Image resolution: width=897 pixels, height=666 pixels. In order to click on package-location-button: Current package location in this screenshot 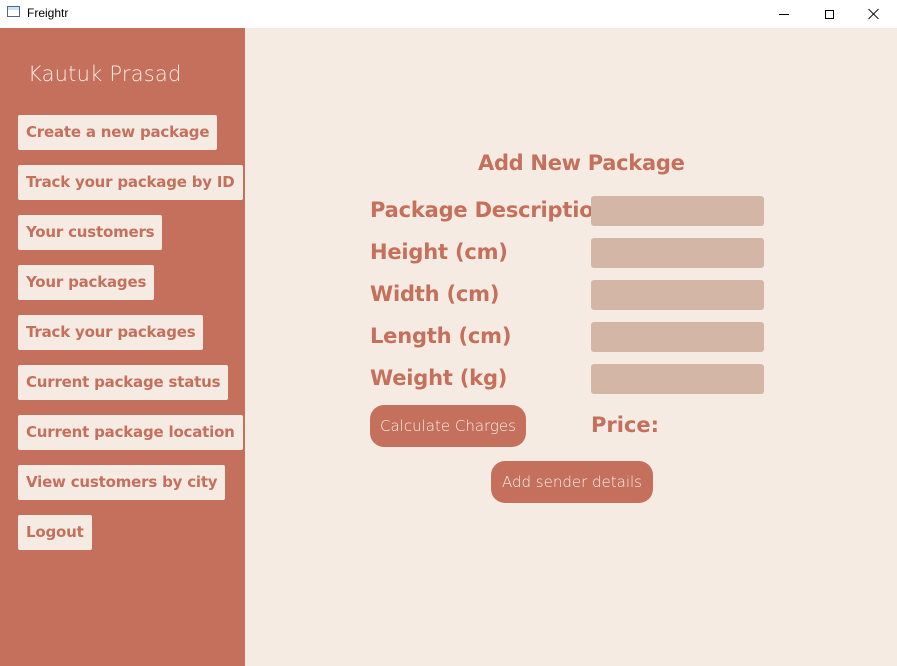, I will do `click(130, 432)`.